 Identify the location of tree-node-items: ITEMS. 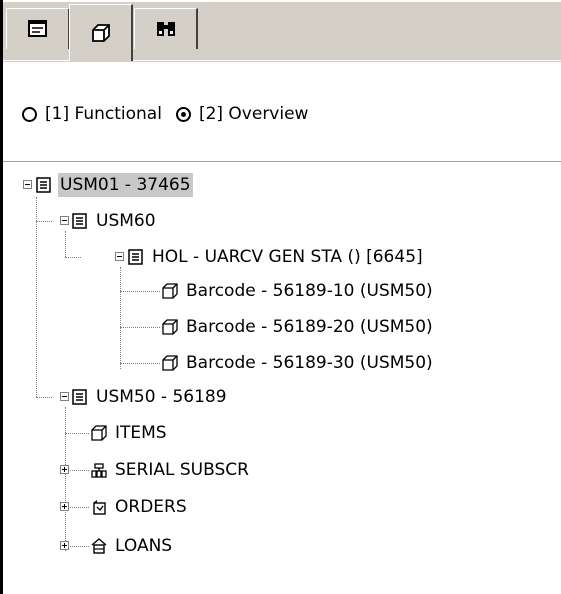
(130, 433).